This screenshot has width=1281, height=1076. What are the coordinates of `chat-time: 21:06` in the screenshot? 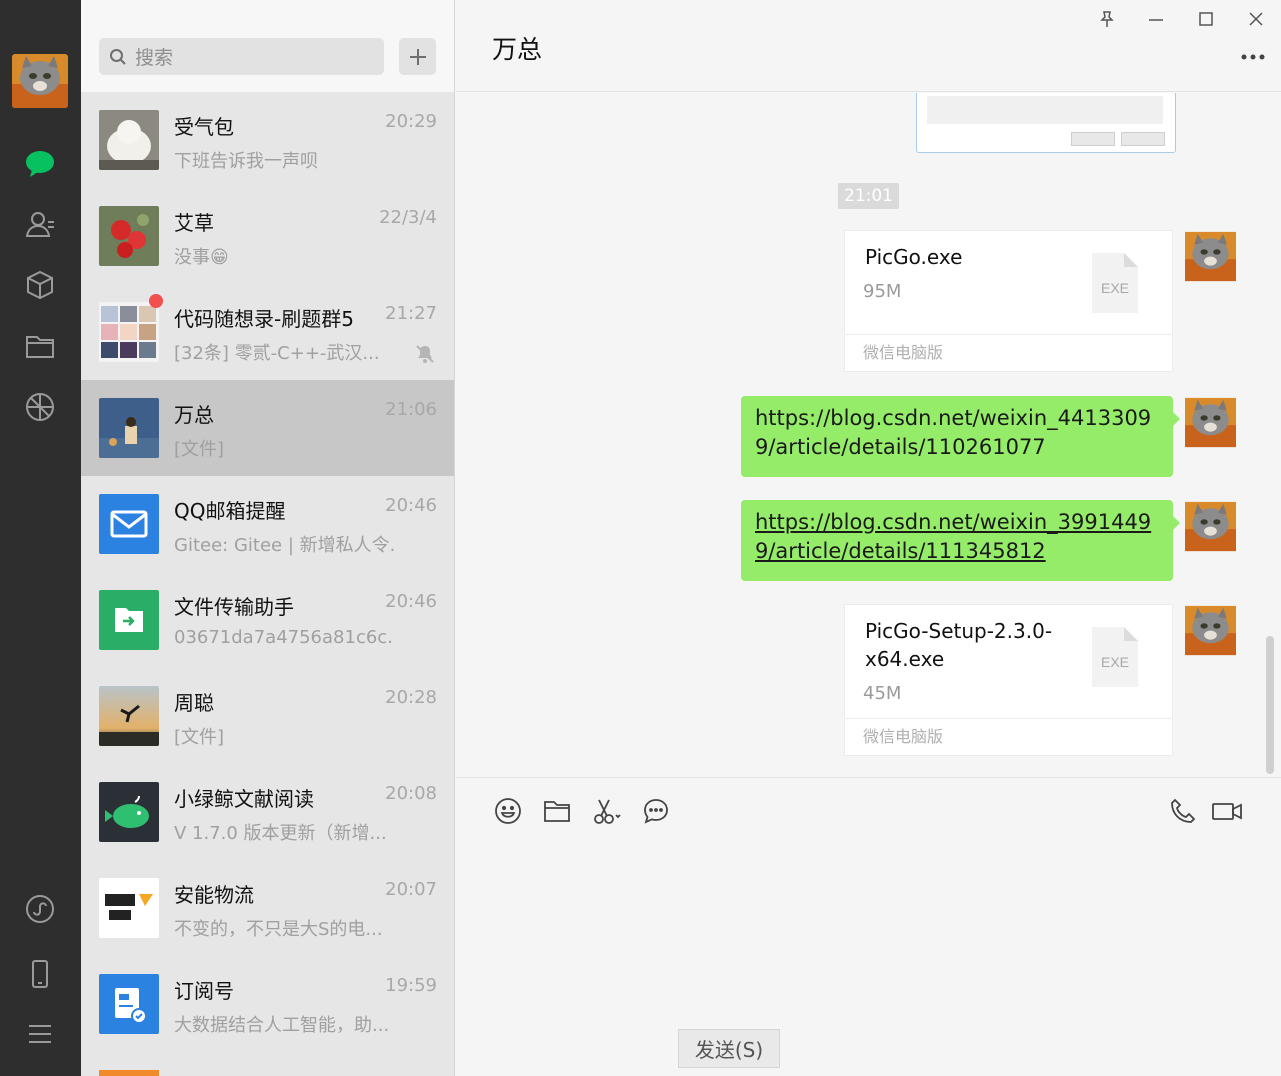 It's located at (411, 409).